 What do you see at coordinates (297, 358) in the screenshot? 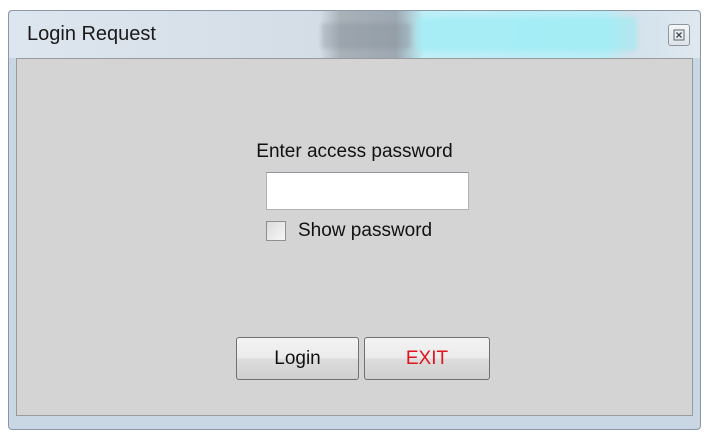
I see `login-button: Login` at bounding box center [297, 358].